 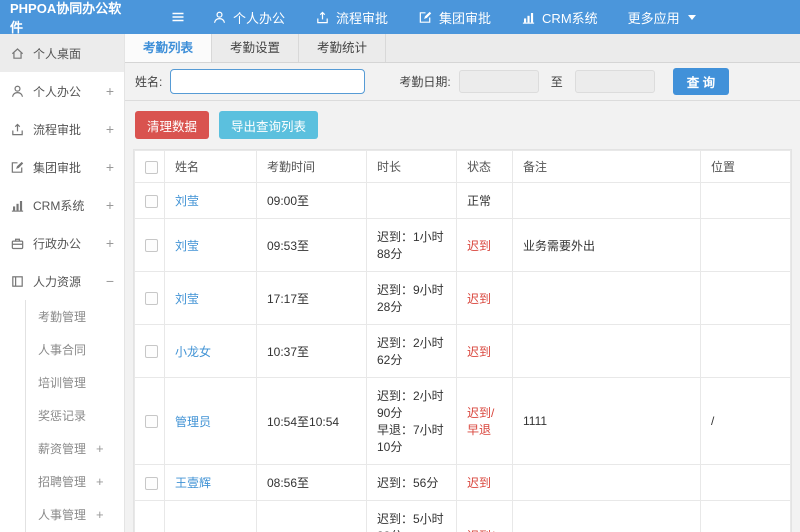 I want to click on search-button: 查 询, so click(x=701, y=81).